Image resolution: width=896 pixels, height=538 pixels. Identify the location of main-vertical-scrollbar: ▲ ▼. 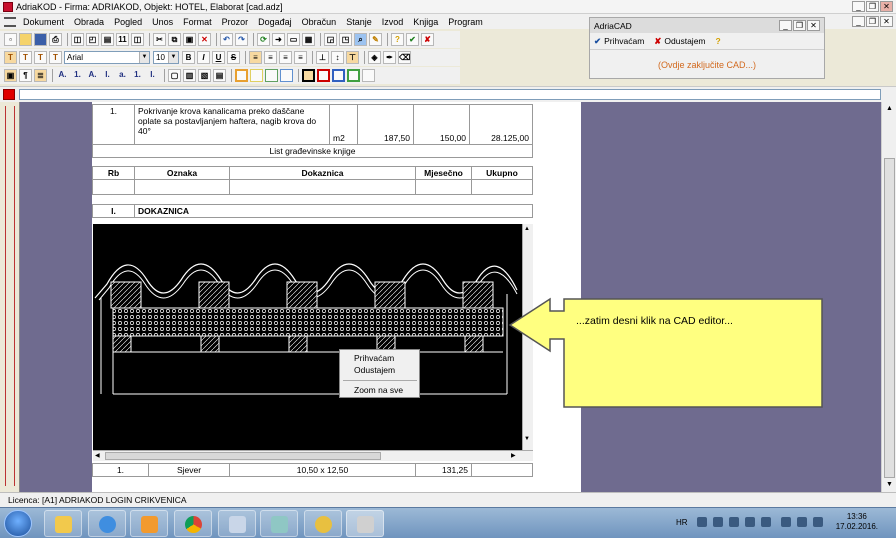
(888, 297).